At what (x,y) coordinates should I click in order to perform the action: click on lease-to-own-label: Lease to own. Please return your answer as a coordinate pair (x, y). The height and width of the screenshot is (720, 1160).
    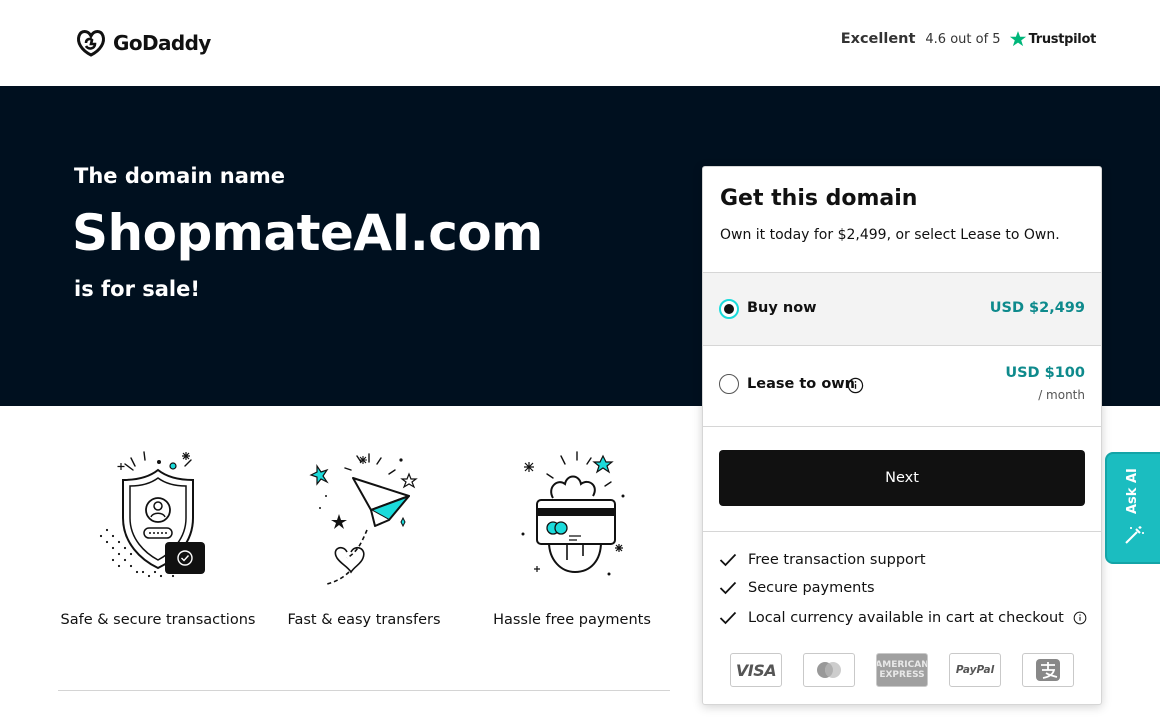
    Looking at the image, I should click on (801, 384).